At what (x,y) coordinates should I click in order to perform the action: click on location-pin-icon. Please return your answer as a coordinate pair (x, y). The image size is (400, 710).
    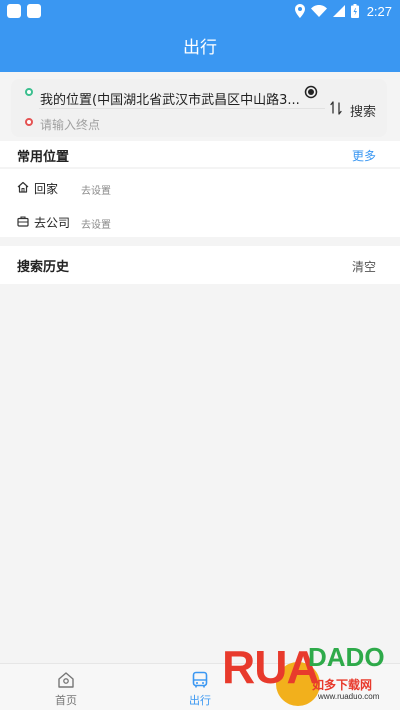
    Looking at the image, I should click on (299, 11).